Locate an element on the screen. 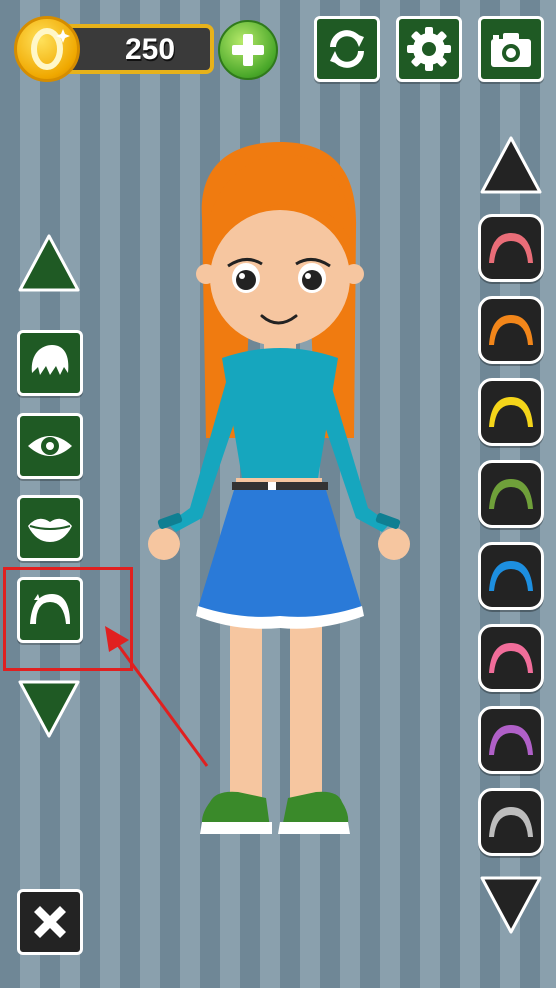  eye-icon is located at coordinates (50, 446).